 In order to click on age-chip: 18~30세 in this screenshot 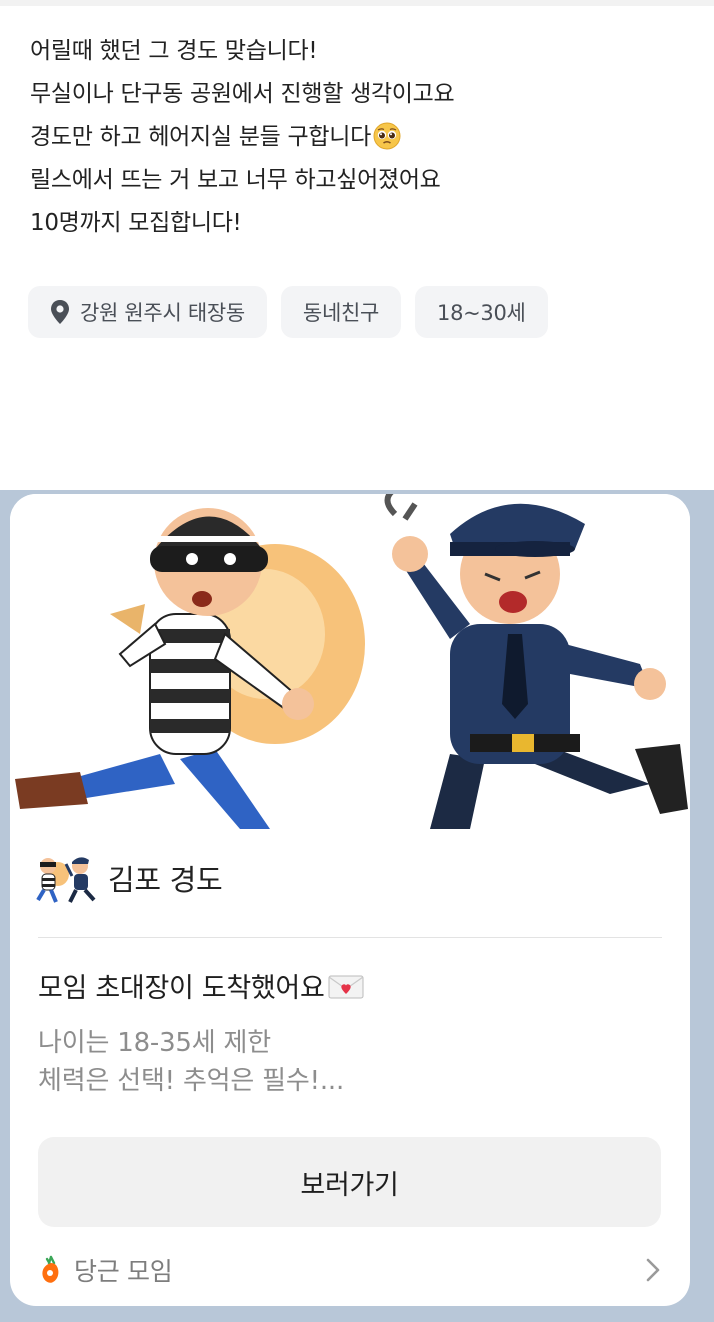, I will do `click(481, 312)`.